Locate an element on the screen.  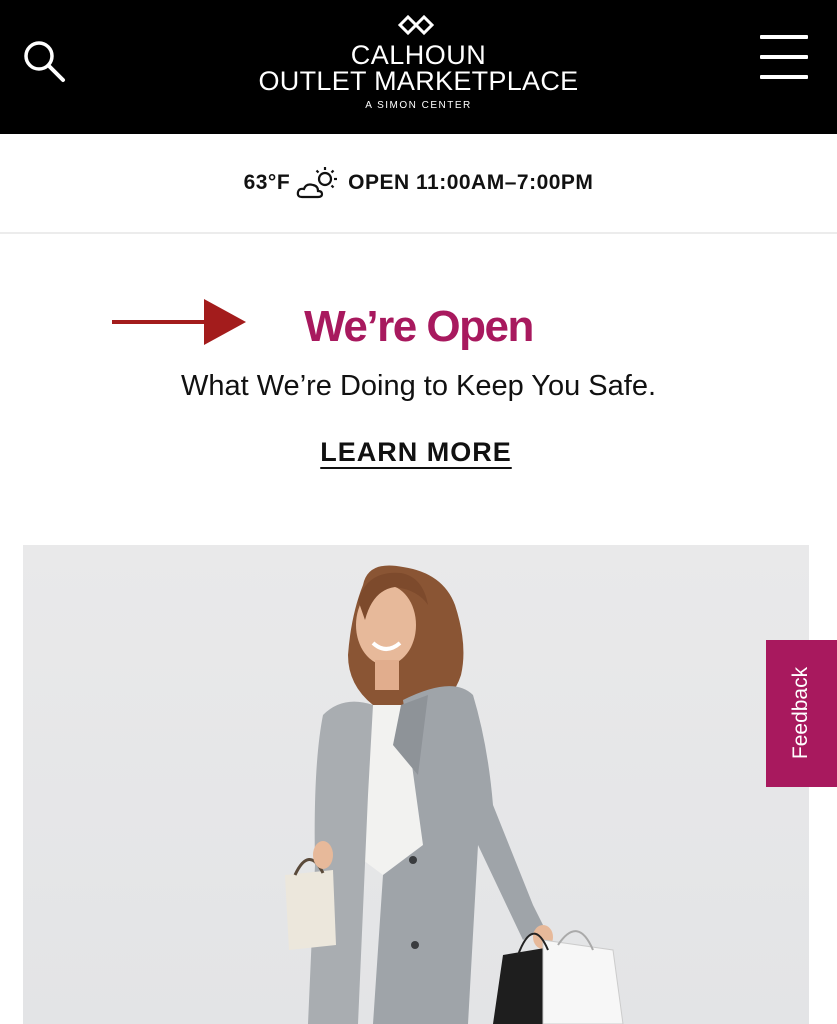
menu-button is located at coordinates (785, 59).